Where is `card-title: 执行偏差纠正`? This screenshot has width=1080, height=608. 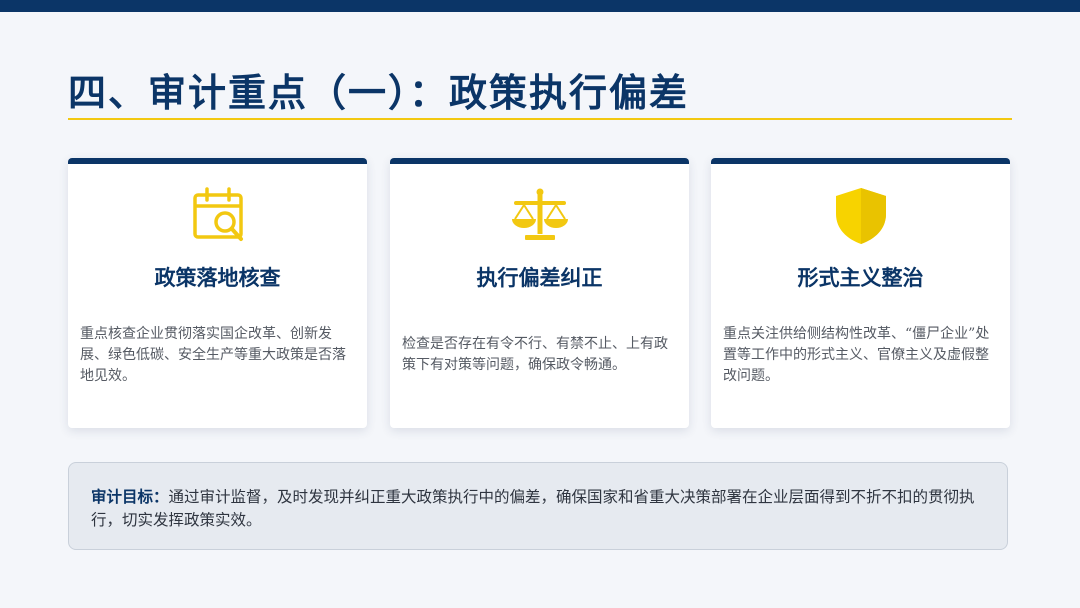
card-title: 执行偏差纠正 is located at coordinates (539, 277).